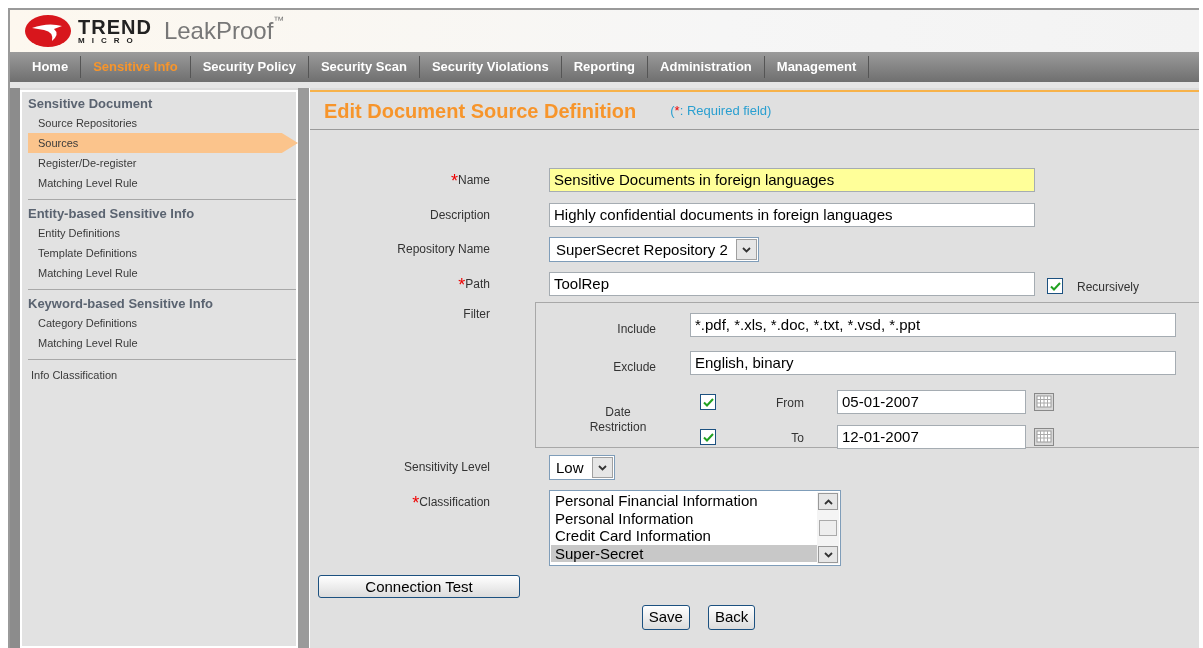 Image resolution: width=1203 pixels, height=648 pixels. I want to click on sidebar-section-title: Entity-based Sensitive Info, so click(112, 214).